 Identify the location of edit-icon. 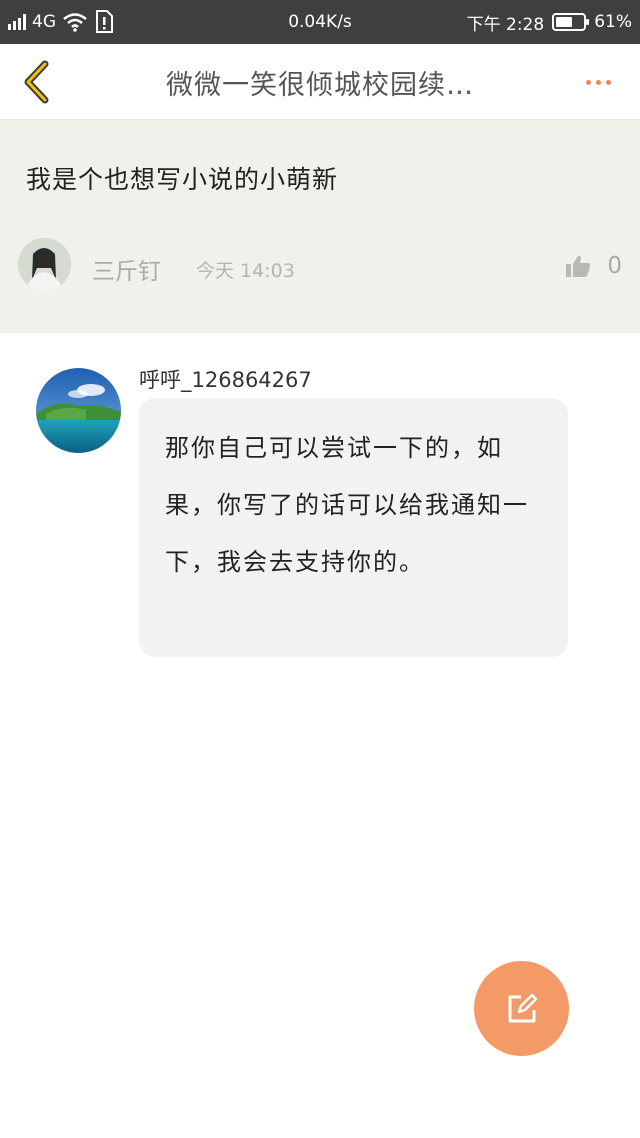
(522, 1007).